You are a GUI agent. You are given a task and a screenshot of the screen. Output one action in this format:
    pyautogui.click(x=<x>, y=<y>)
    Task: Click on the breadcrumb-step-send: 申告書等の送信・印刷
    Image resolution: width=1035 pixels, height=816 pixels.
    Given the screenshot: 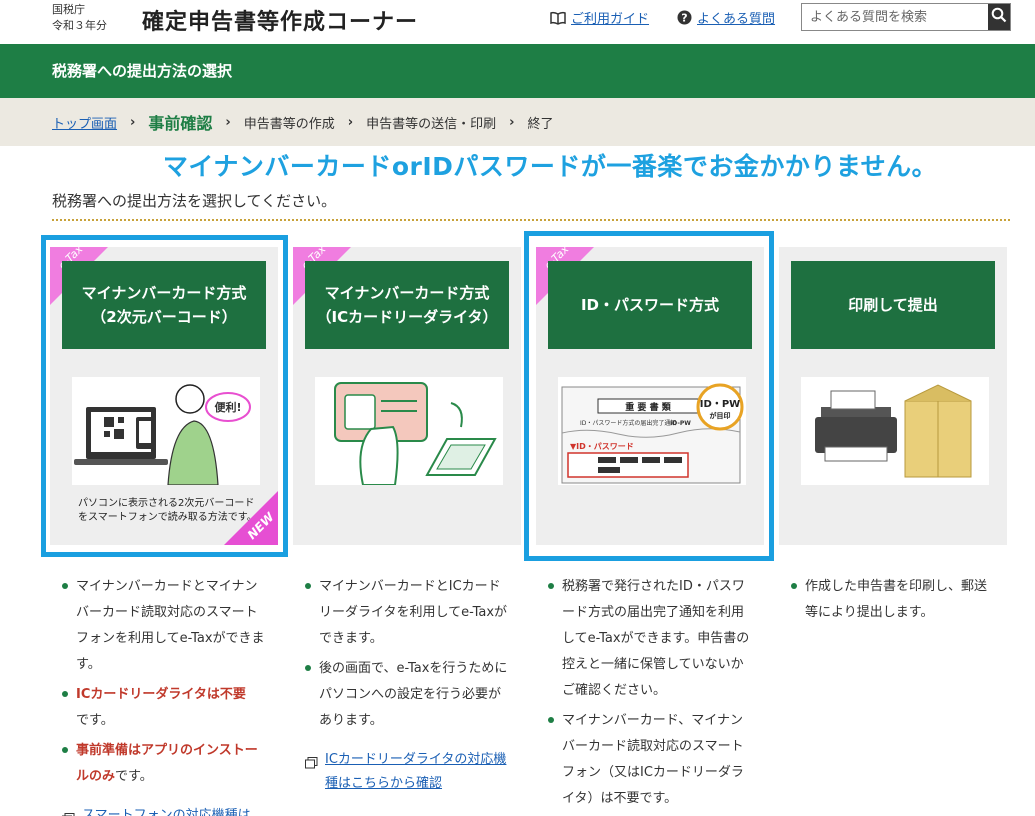 What is the action you would take?
    pyautogui.click(x=431, y=124)
    